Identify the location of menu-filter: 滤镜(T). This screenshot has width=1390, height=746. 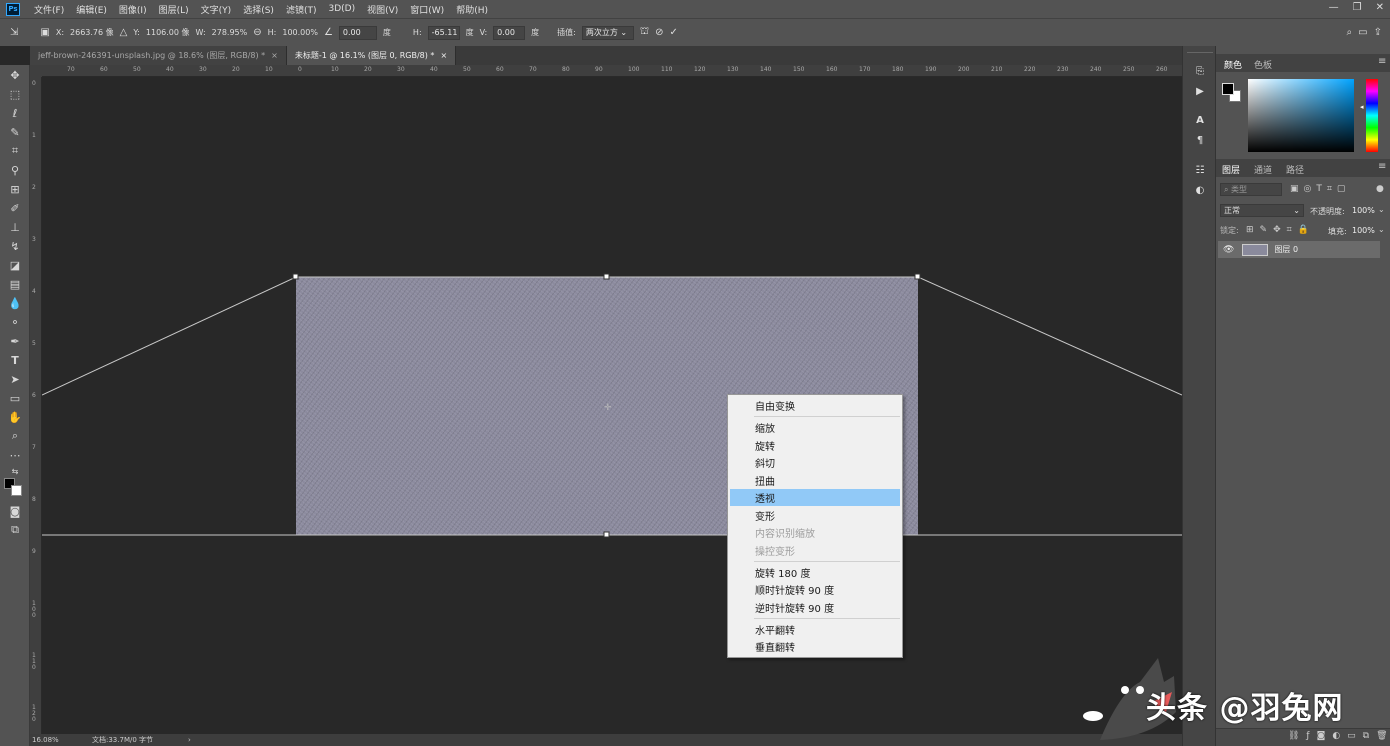
(301, 9).